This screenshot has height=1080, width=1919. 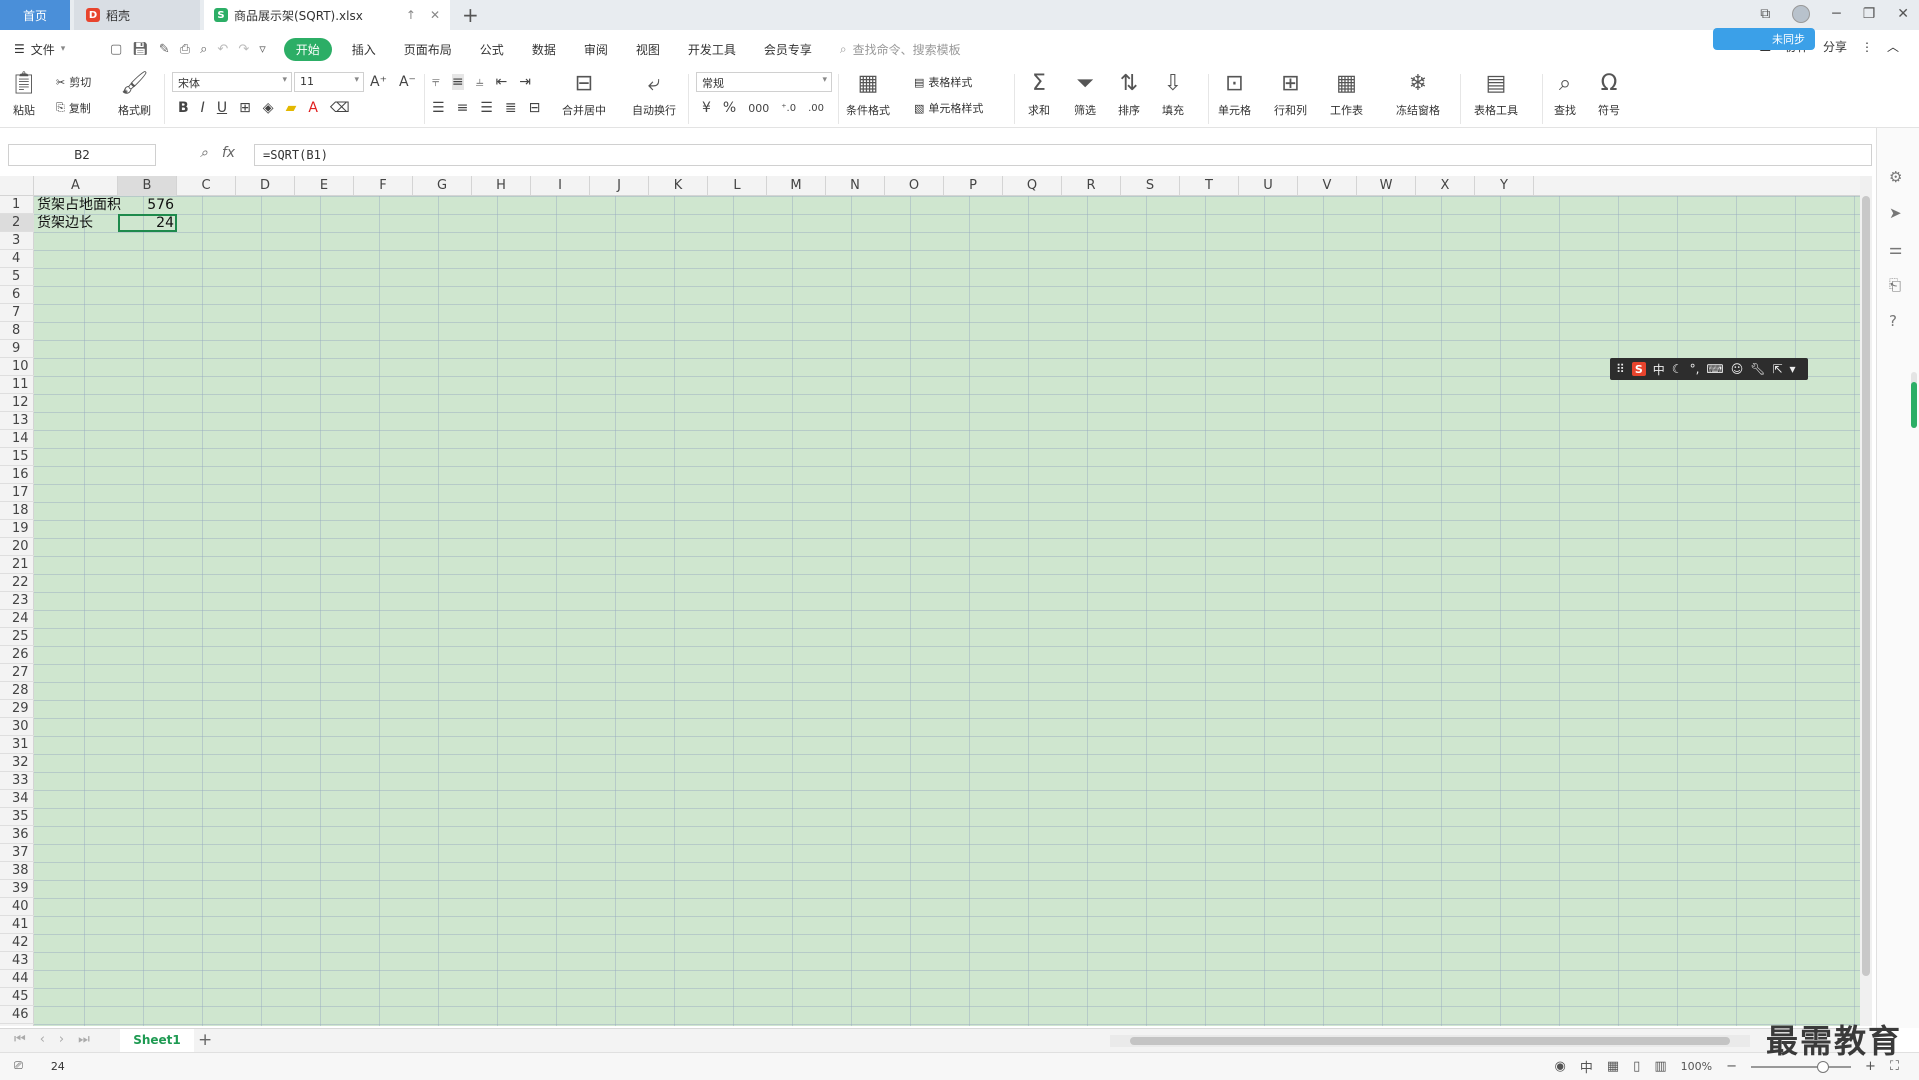 What do you see at coordinates (222, 49) in the screenshot?
I see `undo-icon: ↶` at bounding box center [222, 49].